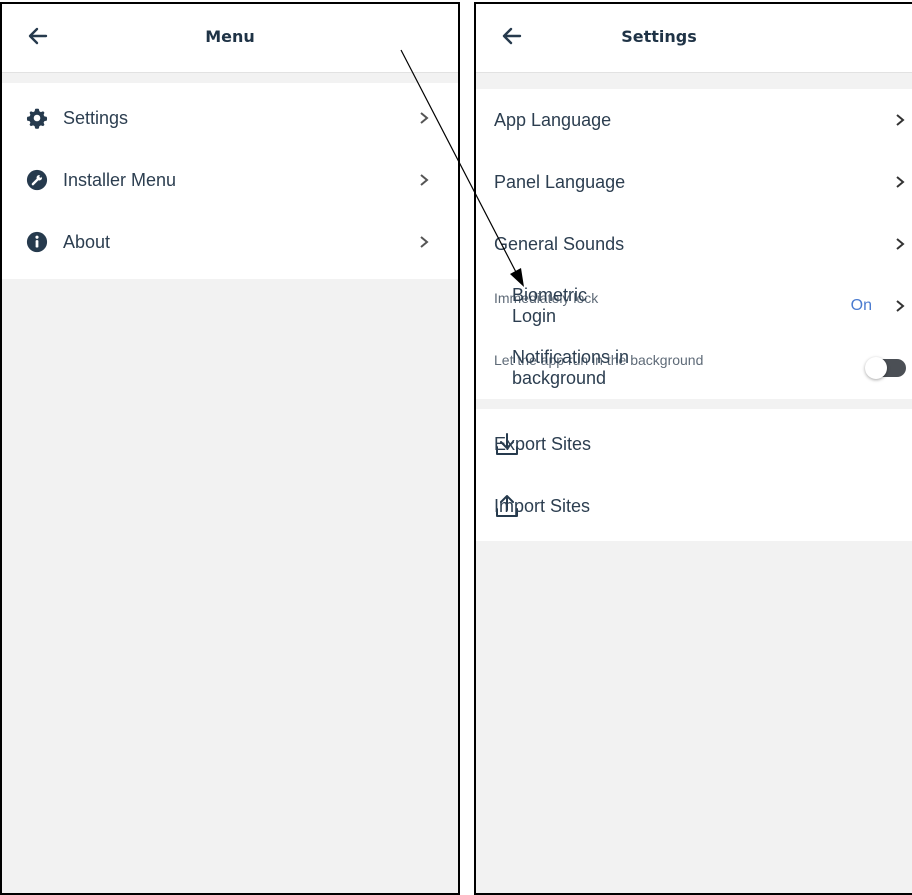  What do you see at coordinates (37, 242) in the screenshot?
I see `info-icon` at bounding box center [37, 242].